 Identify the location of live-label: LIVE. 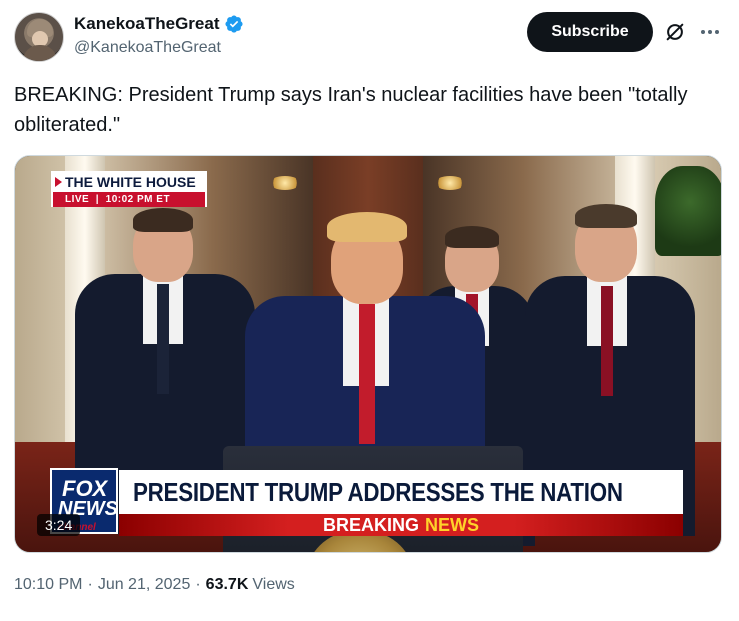
(77, 199).